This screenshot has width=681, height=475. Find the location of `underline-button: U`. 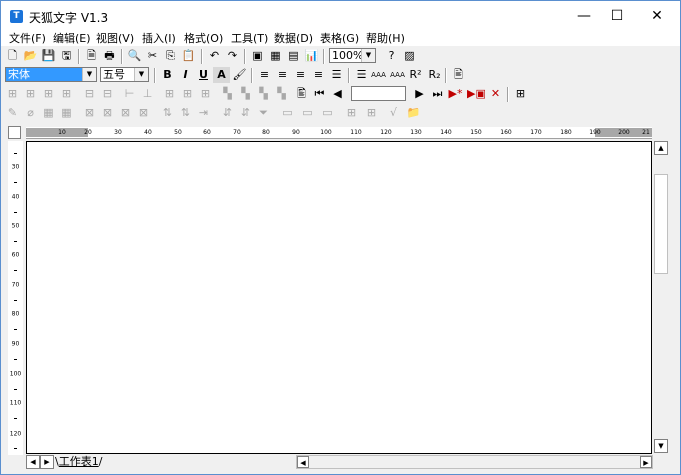

underline-button: U is located at coordinates (203, 75).